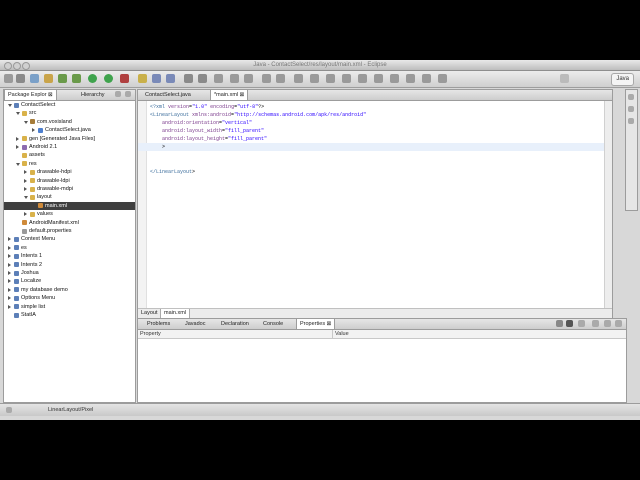 This screenshot has width=640, height=480. Describe the element at coordinates (175, 313) in the screenshot. I see `tab-xml-source-view: main.xml` at that location.